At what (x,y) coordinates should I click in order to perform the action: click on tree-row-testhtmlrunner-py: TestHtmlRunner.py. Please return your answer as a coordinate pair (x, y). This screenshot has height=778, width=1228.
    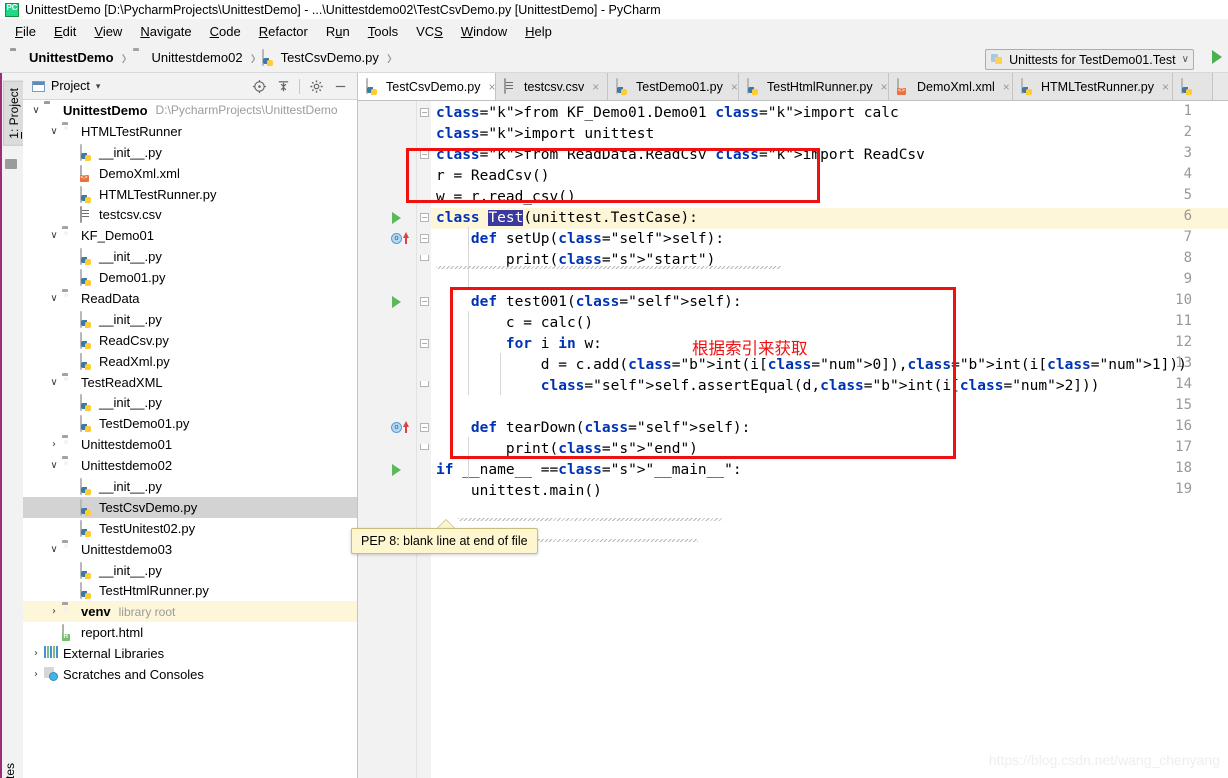
    Looking at the image, I should click on (190, 590).